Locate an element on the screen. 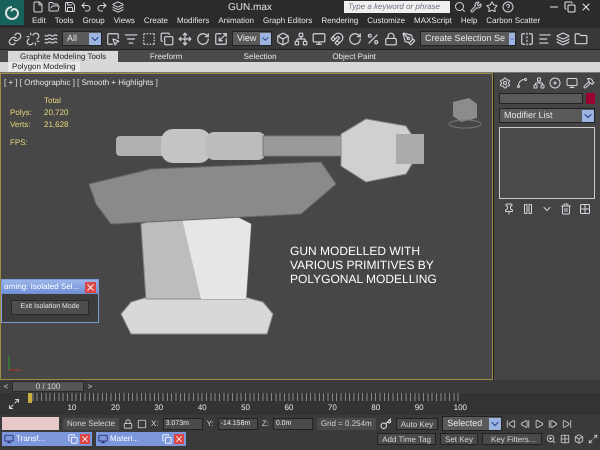 Image resolution: width=600 pixels, height=450 pixels. waves-icon is located at coordinates (51, 39).